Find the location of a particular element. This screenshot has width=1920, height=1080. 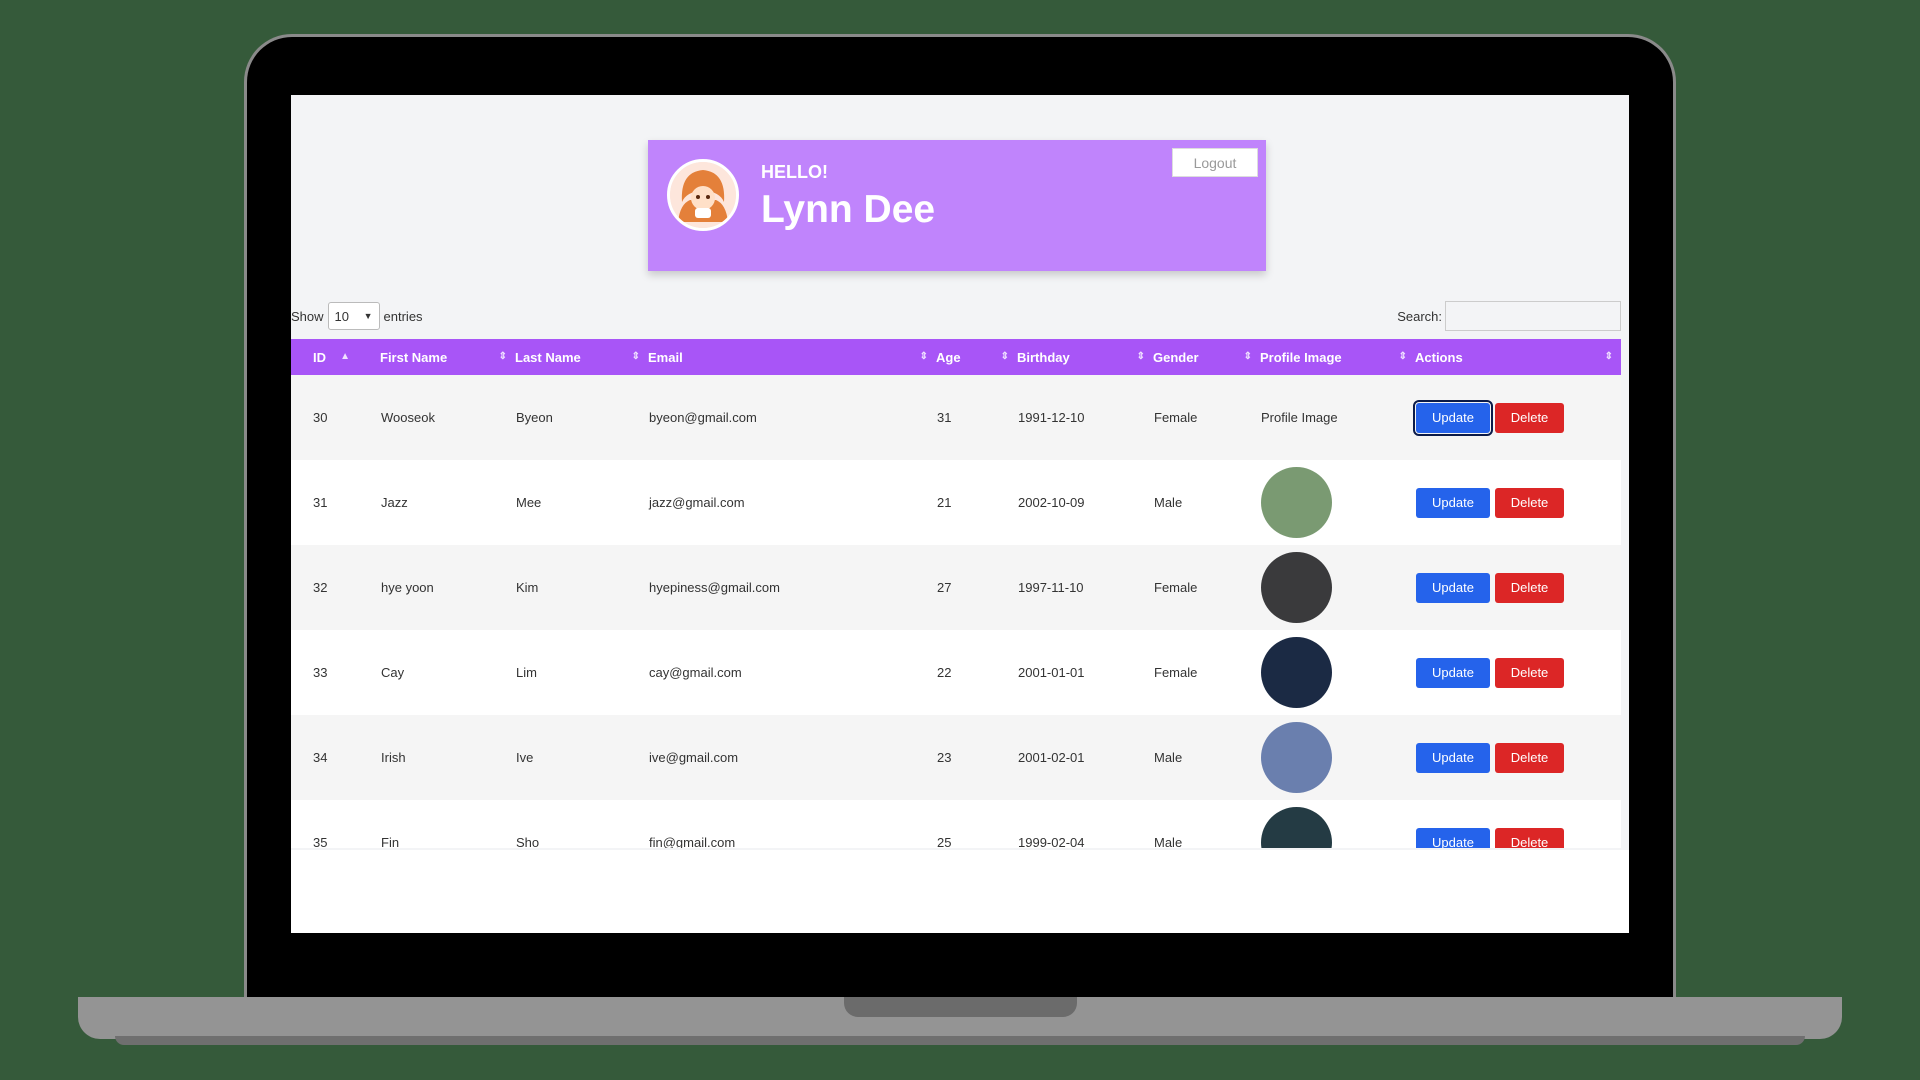

column-header-age: Age ⇕ is located at coordinates (976, 357).